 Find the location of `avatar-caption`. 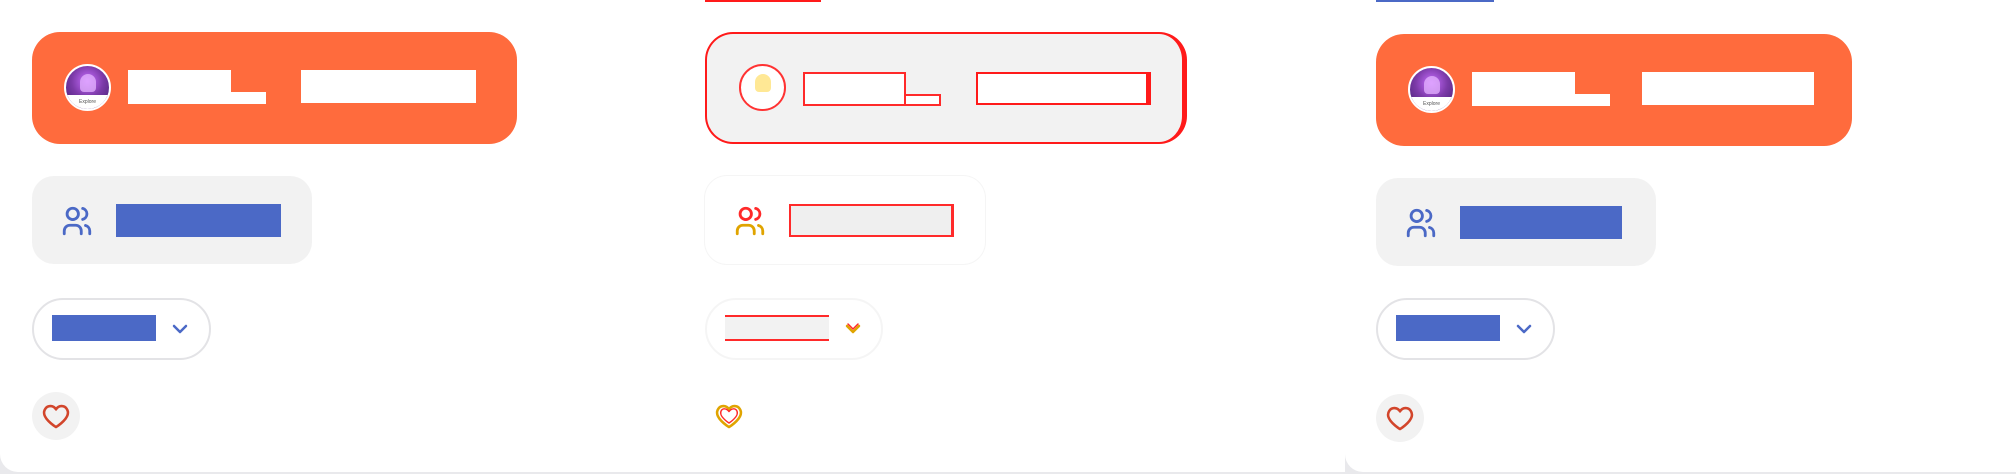

avatar-caption is located at coordinates (762, 102).